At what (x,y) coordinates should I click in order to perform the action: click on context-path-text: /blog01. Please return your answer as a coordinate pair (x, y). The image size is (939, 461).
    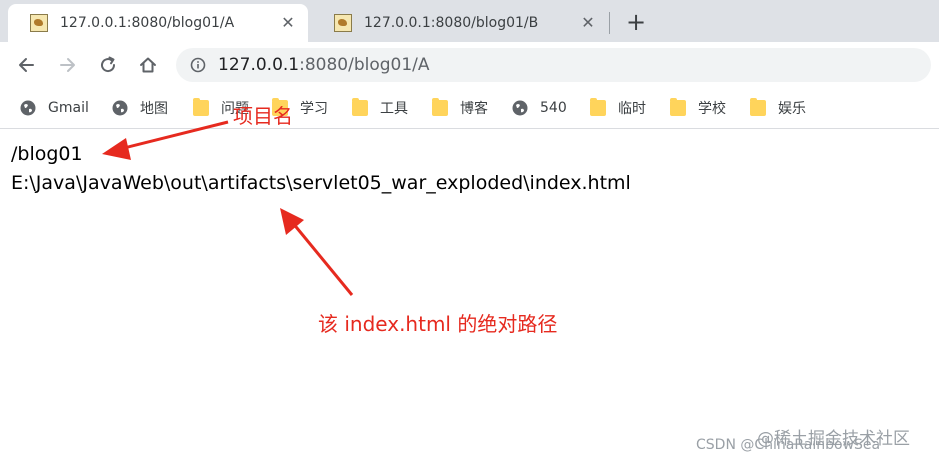
    Looking at the image, I should click on (47, 154).